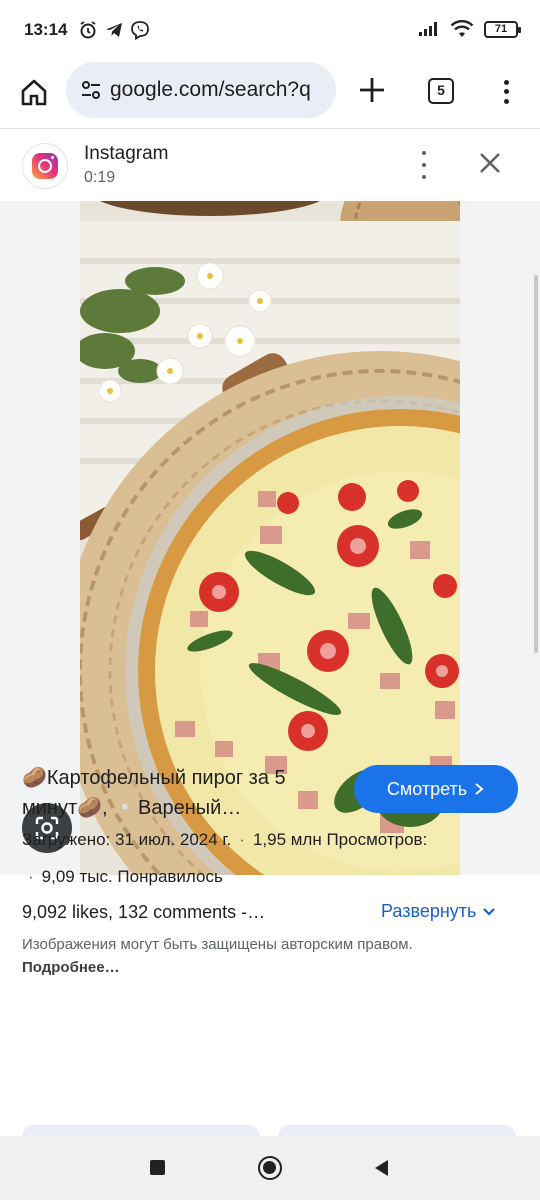 The width and height of the screenshot is (540, 1200). What do you see at coordinates (46, 29) in the screenshot?
I see `status-time: 13:14` at bounding box center [46, 29].